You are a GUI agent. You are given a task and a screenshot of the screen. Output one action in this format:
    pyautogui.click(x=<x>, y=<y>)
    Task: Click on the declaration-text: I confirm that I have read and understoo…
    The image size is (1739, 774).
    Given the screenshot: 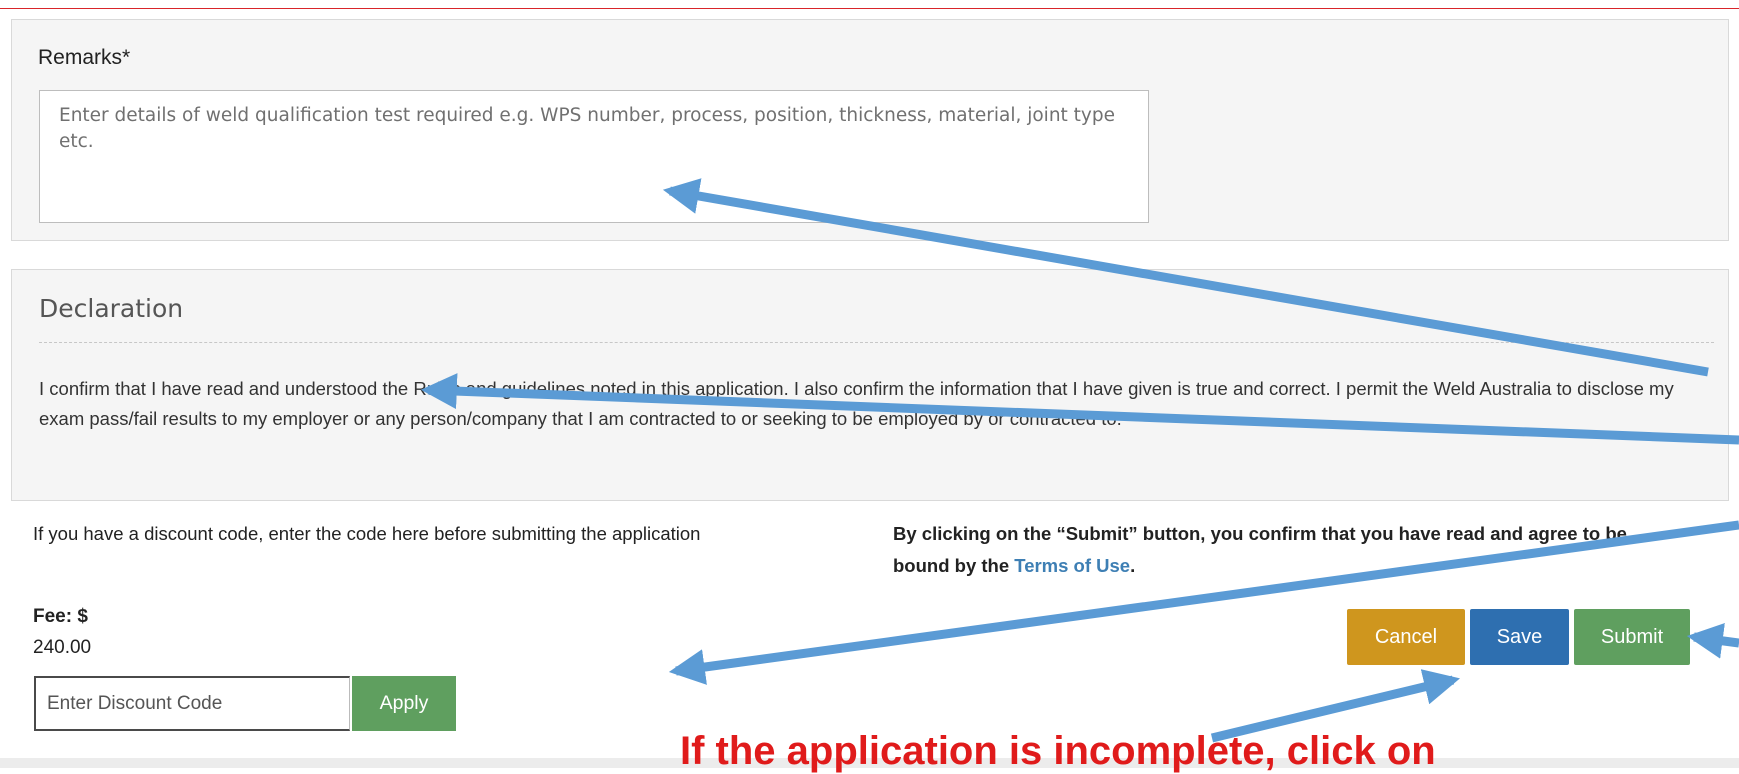 What is the action you would take?
    pyautogui.click(x=856, y=403)
    